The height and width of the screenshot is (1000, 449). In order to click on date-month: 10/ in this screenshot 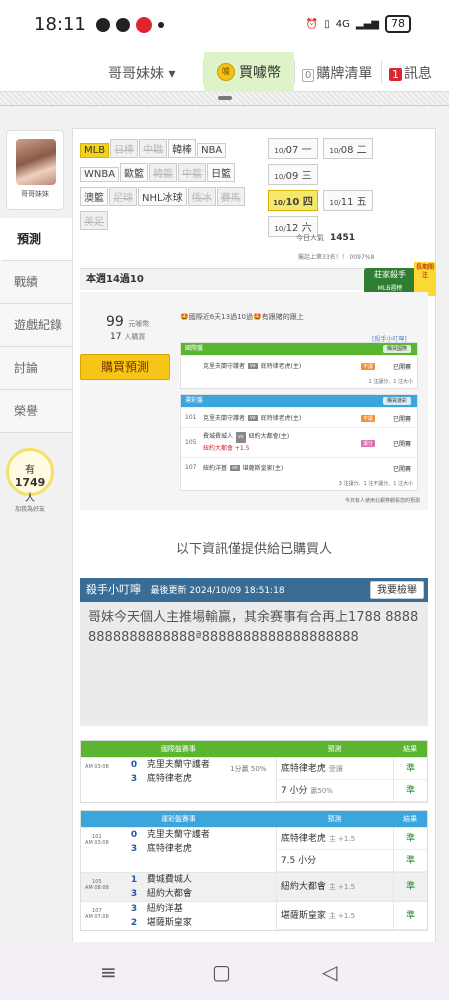, I will do `click(280, 229)`.